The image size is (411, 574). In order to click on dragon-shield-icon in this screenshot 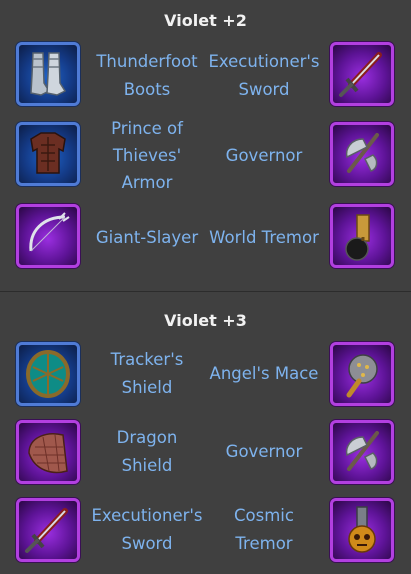, I will do `click(48, 452)`.